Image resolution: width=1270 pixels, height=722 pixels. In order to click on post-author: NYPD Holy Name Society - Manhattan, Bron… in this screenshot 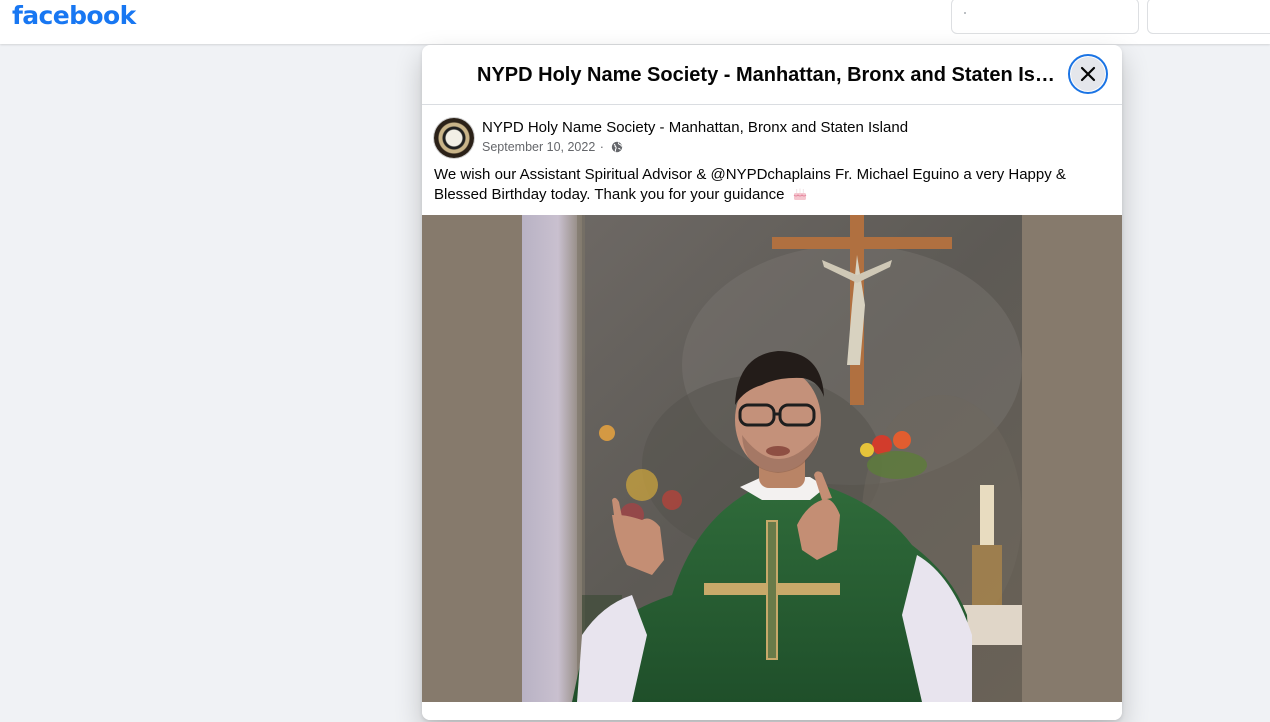, I will do `click(695, 127)`.